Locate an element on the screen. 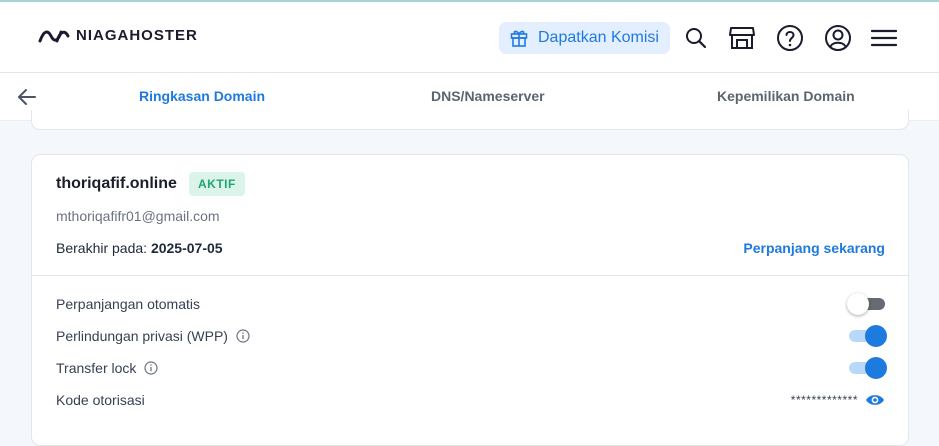  account-button is located at coordinates (838, 38).